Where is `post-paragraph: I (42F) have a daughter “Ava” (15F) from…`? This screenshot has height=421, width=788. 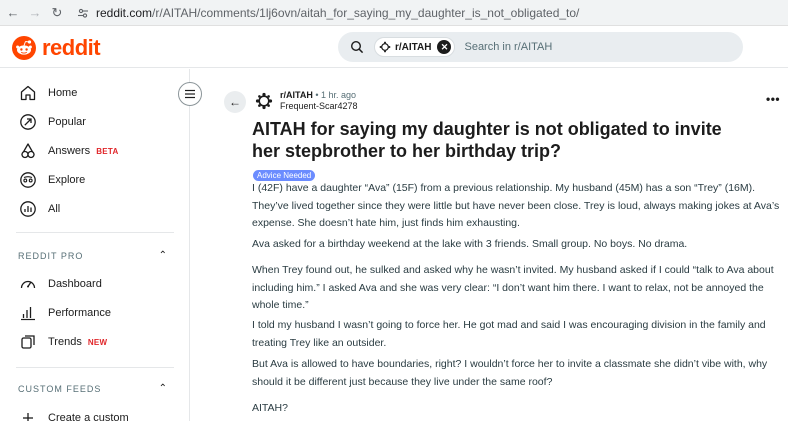
post-paragraph: I (42F) have a daughter “Ava” (15F) from… is located at coordinates (516, 205).